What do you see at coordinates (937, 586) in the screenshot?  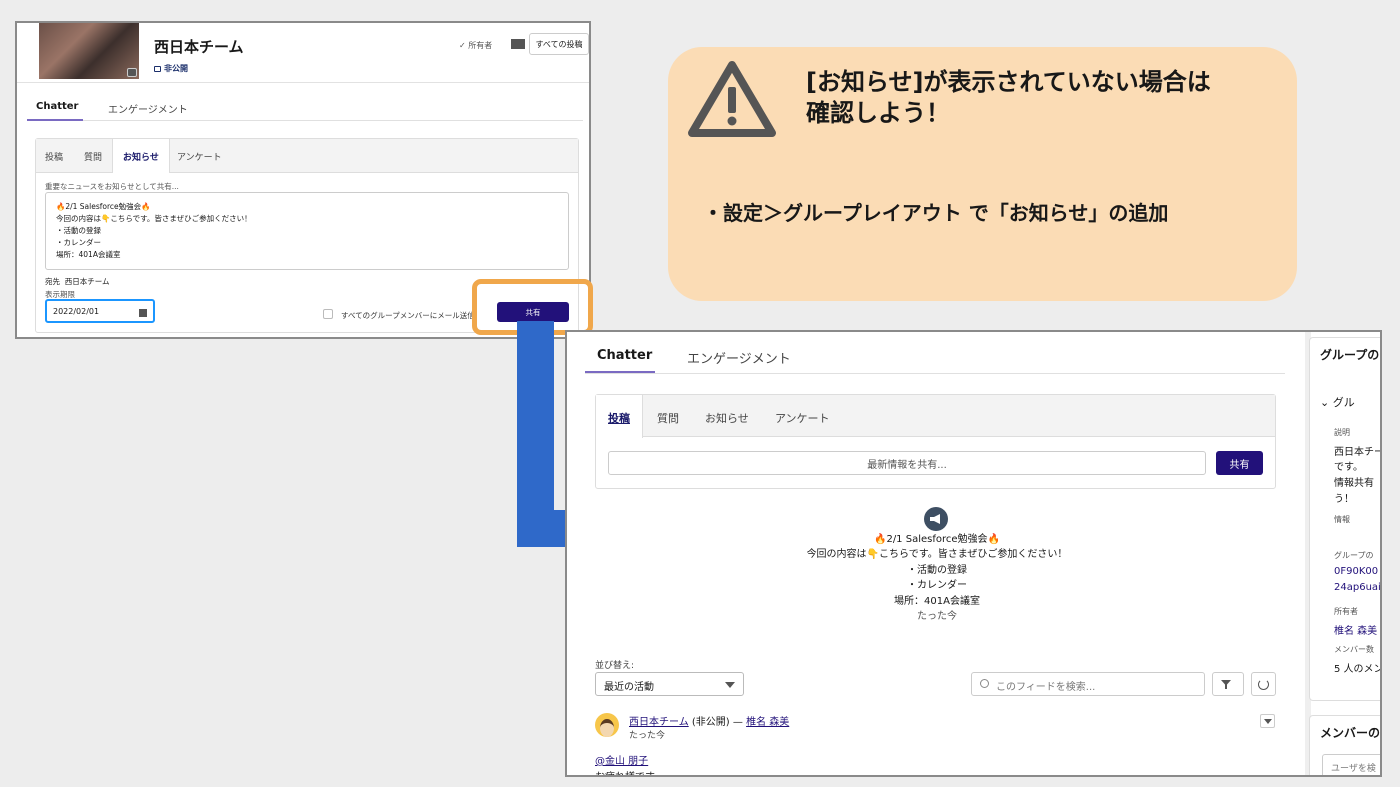 I see `announcement-line: ・カレンダー` at bounding box center [937, 586].